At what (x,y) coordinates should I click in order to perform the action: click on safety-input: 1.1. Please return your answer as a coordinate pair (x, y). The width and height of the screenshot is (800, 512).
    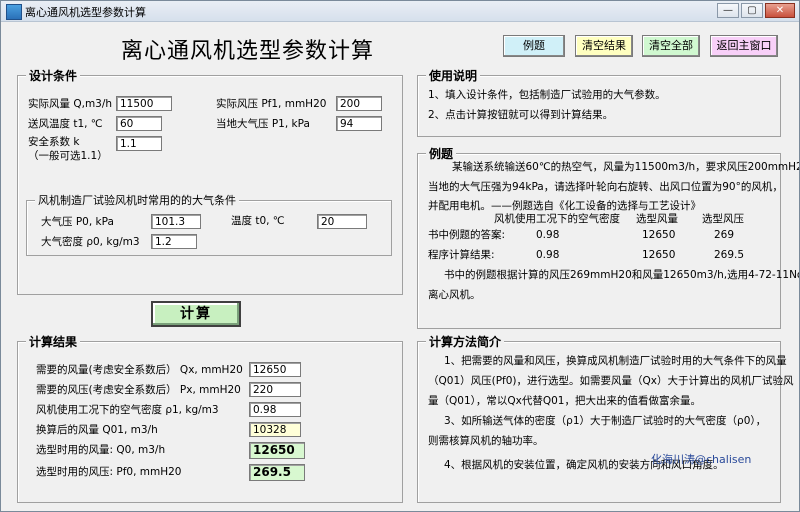
    Looking at the image, I should click on (139, 143).